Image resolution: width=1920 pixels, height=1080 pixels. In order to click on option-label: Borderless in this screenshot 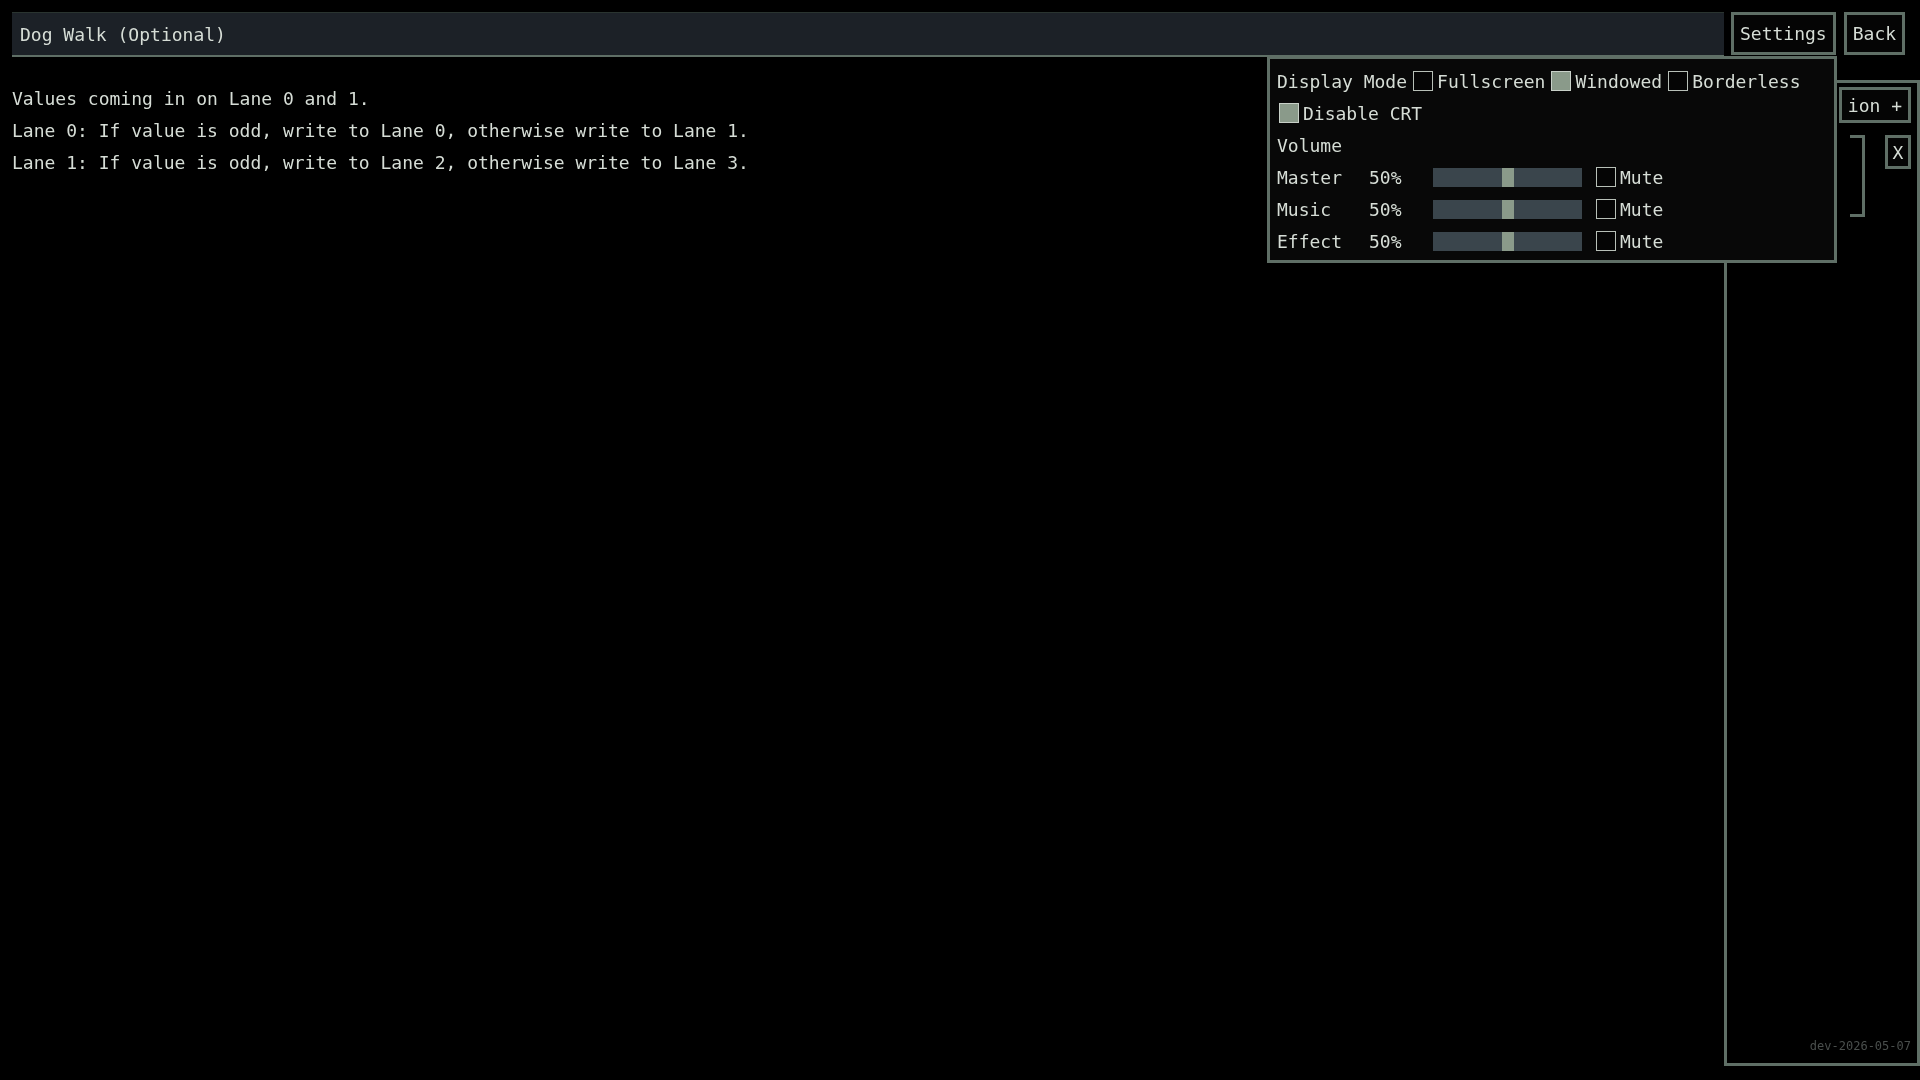, I will do `click(1746, 81)`.